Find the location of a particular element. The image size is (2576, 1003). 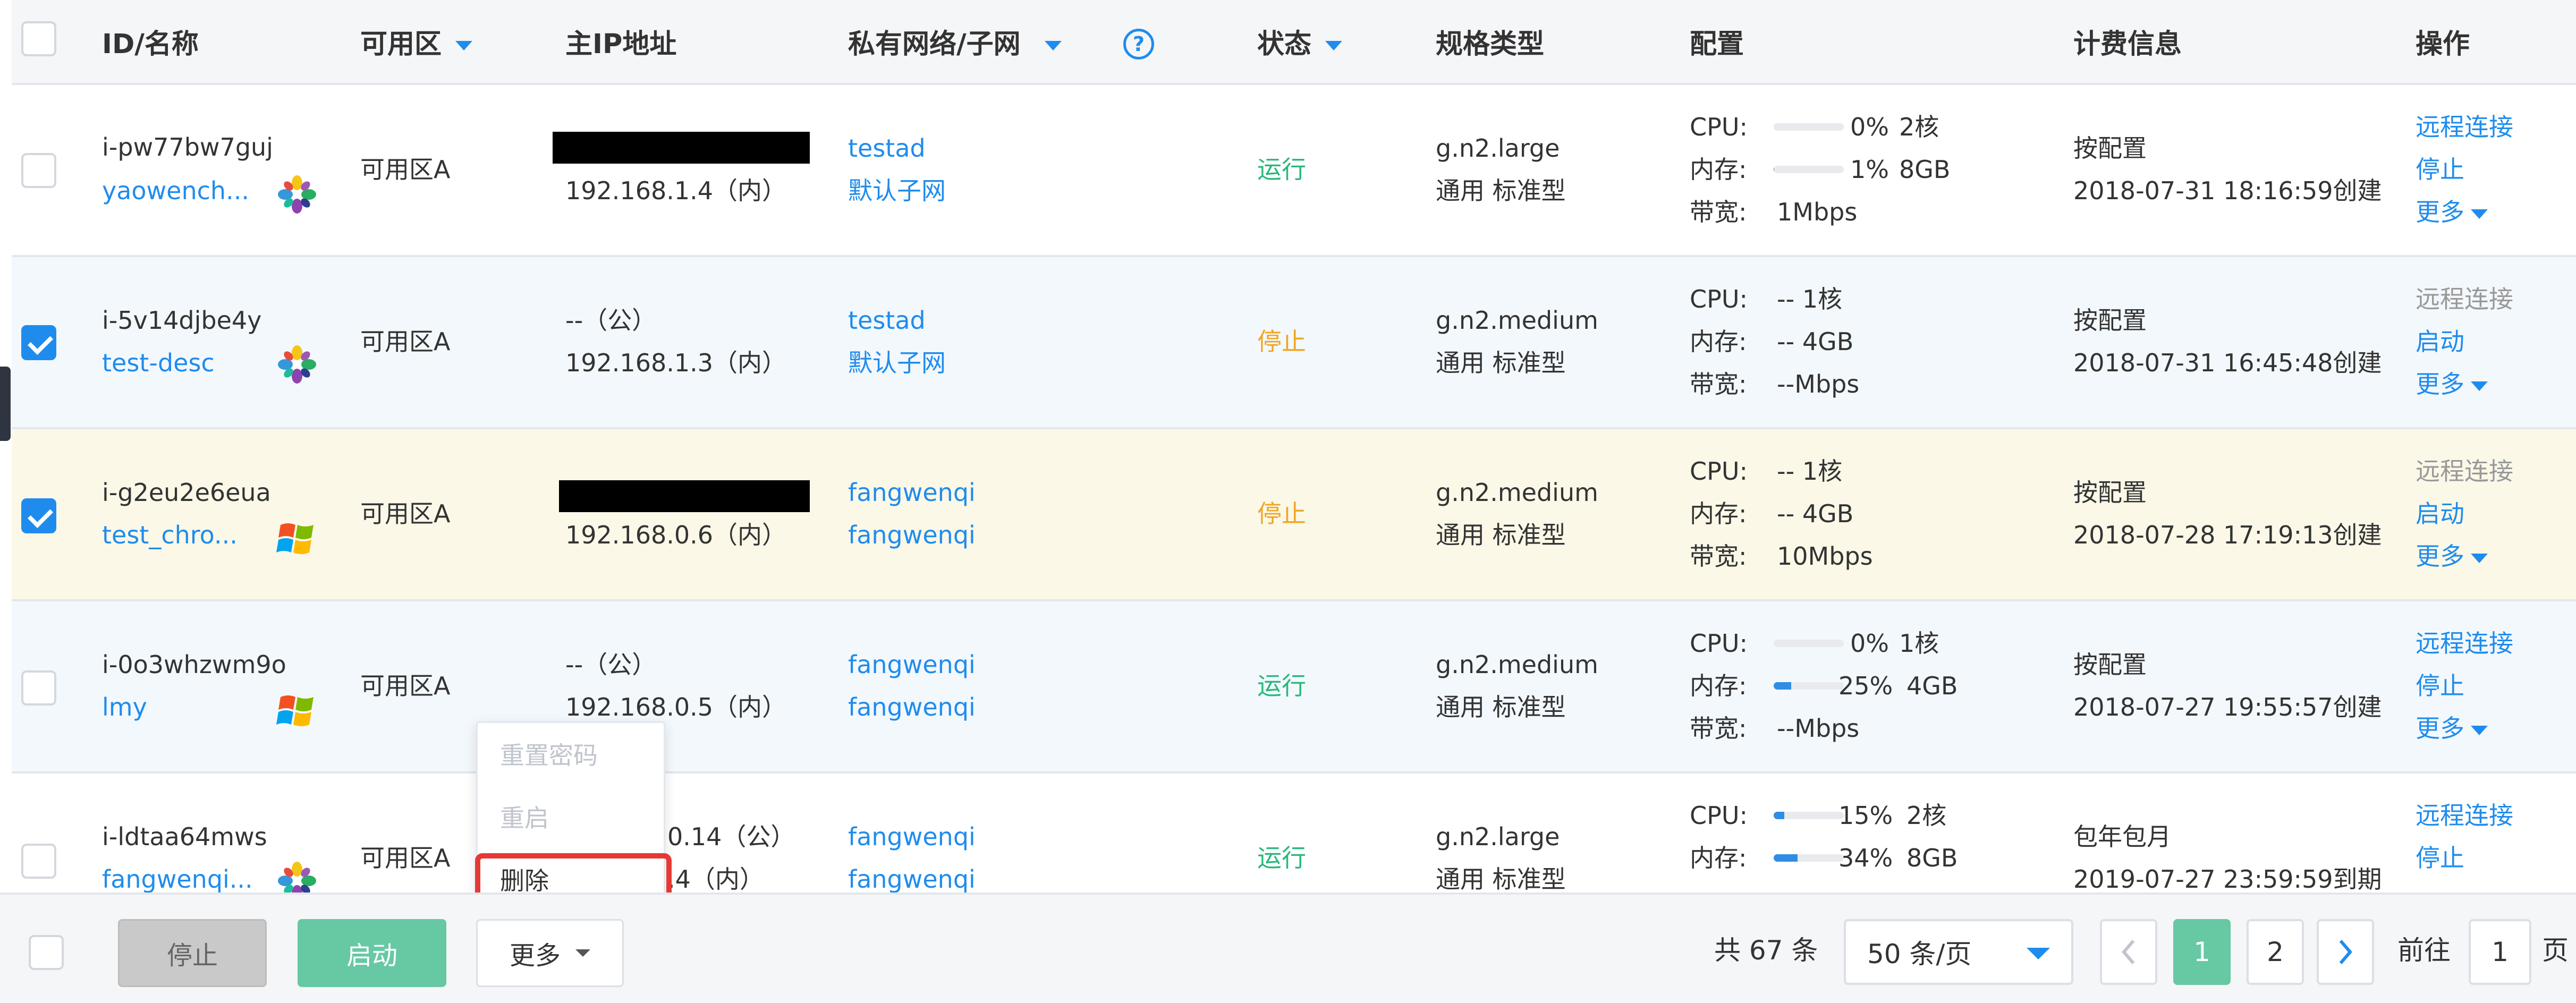

page-size-select: 50 条/页 is located at coordinates (1958, 952).